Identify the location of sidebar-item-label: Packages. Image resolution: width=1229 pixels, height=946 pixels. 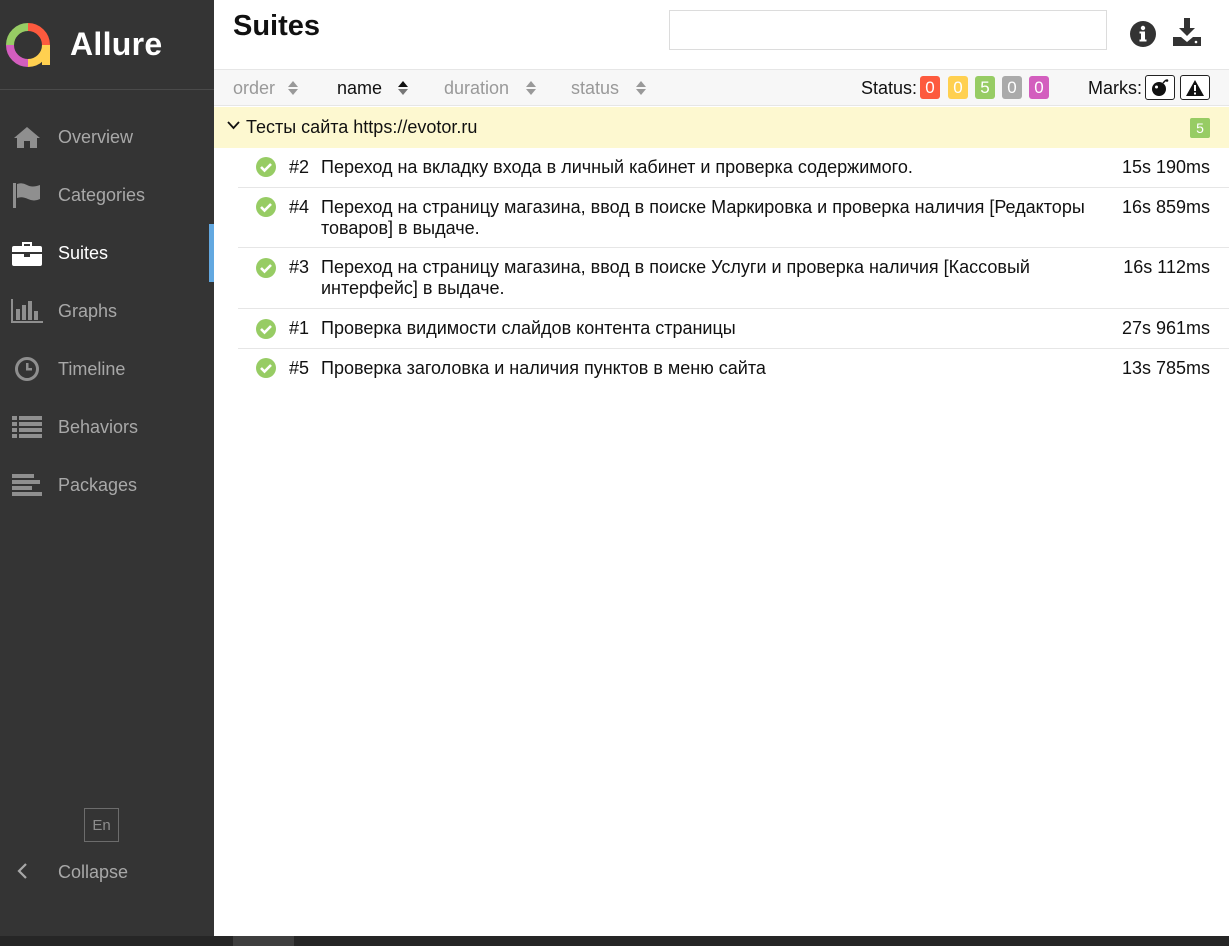
(98, 484).